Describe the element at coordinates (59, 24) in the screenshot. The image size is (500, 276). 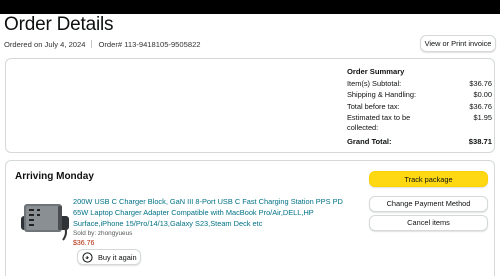
I see `page-title: Order Details` at that location.